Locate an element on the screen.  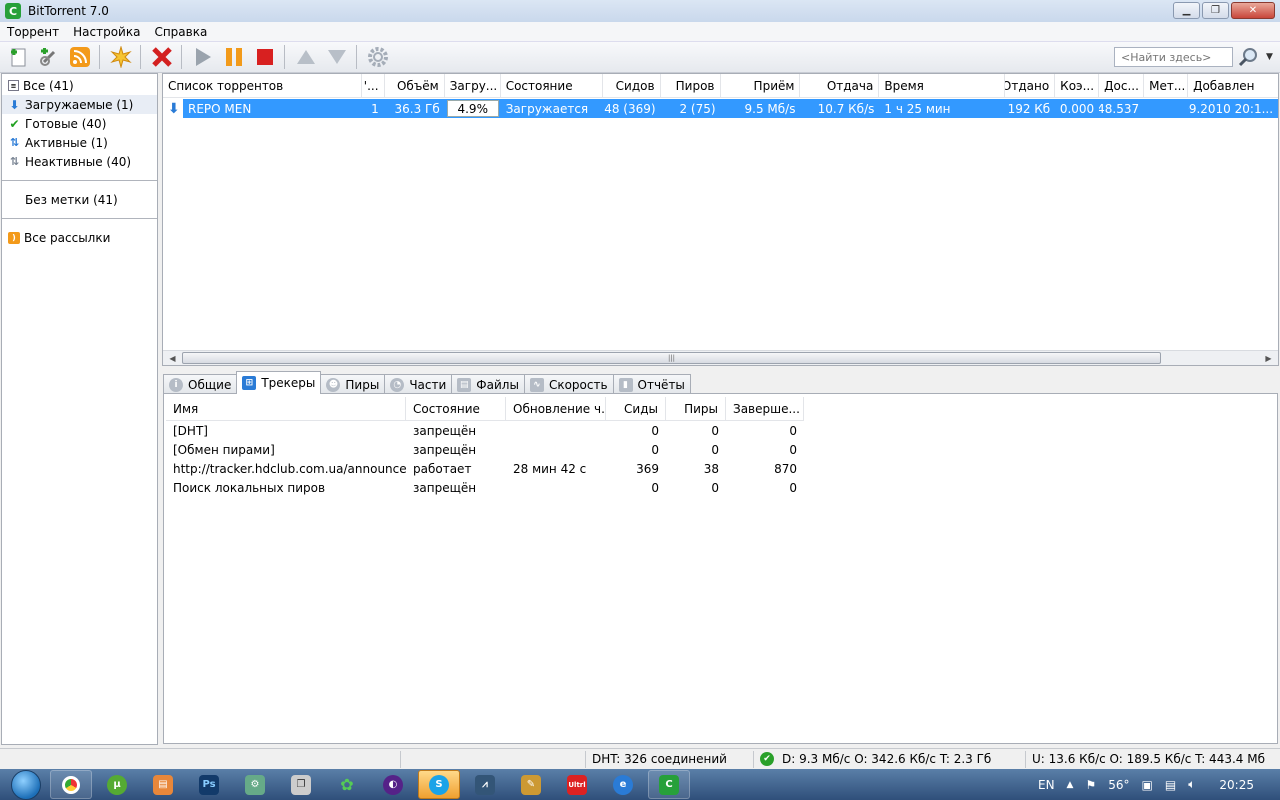
scrollbar-thumb: ||| is located at coordinates (671, 358).